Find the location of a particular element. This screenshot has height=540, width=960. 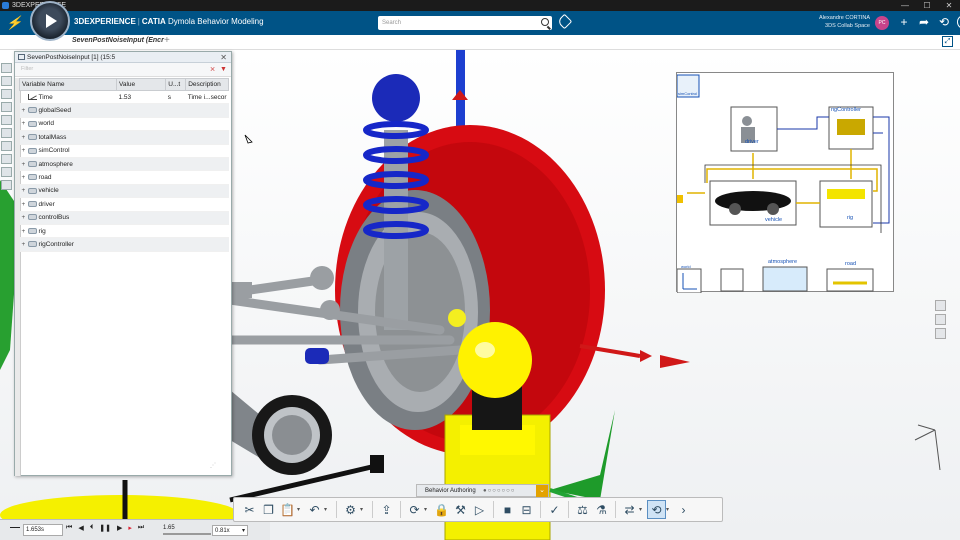

forward-end-icon: ⏭ is located at coordinates (141, 528).